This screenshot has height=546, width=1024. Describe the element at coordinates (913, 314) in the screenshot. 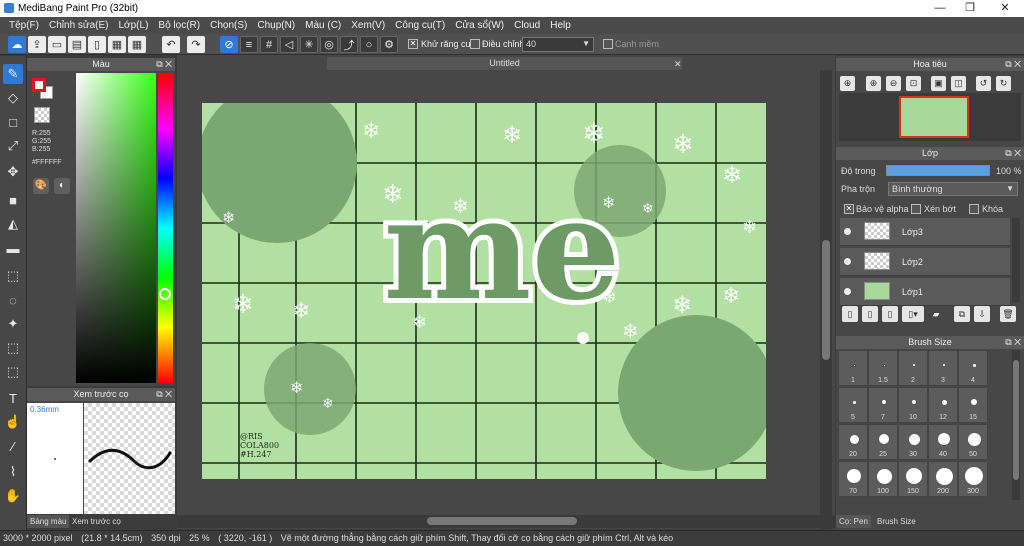

I see `add-layer-menu-icon: ▯▾` at that location.